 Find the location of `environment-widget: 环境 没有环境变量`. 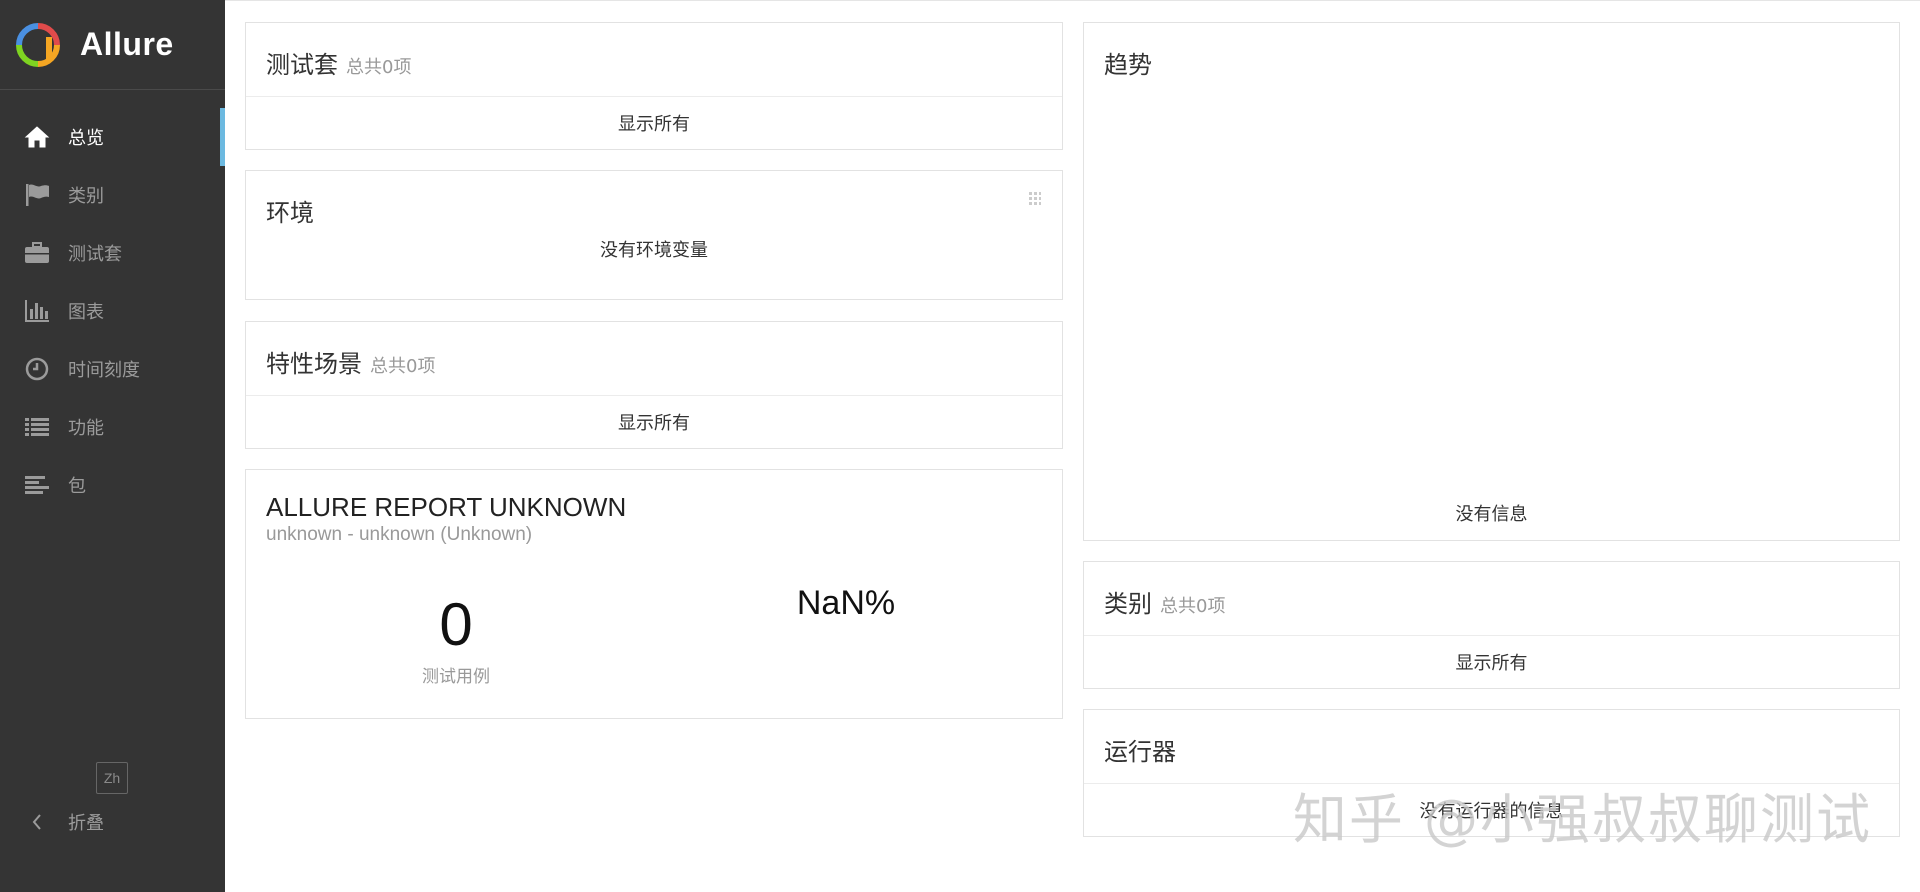

environment-widget: 环境 没有环境变量 is located at coordinates (654, 235).